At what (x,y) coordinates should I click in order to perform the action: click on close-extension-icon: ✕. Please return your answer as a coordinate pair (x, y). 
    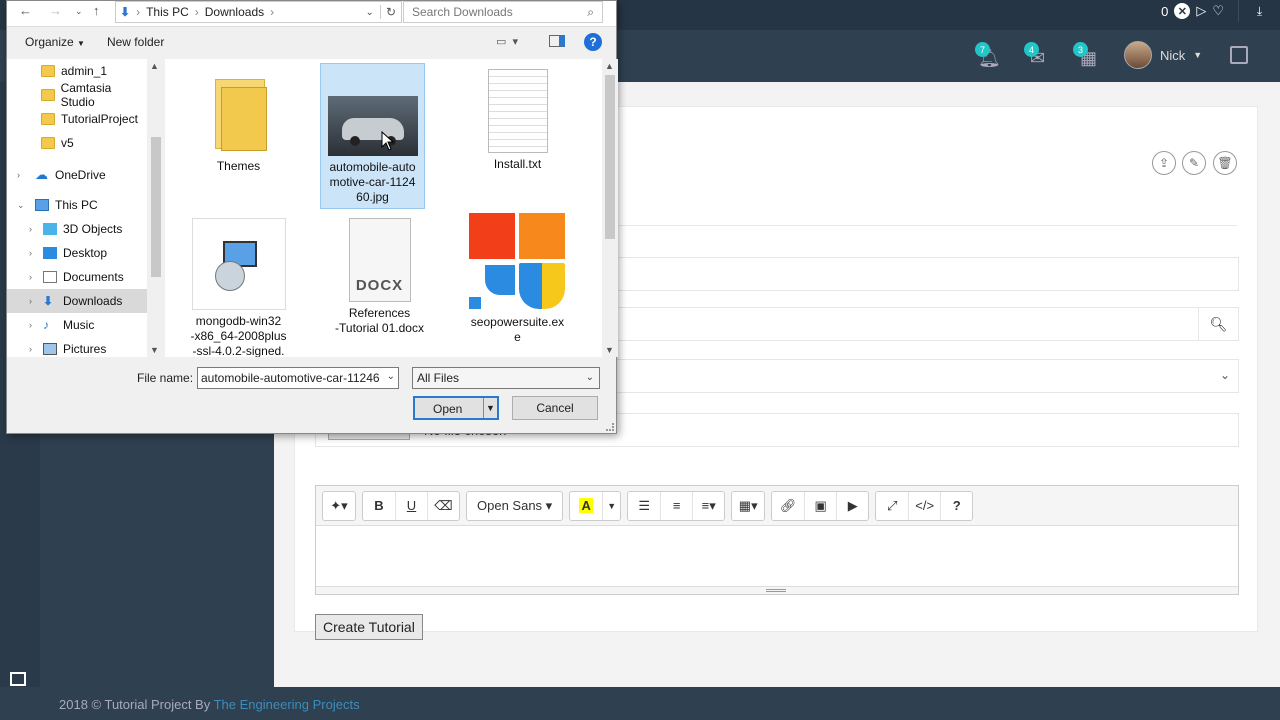
    Looking at the image, I should click on (1182, 11).